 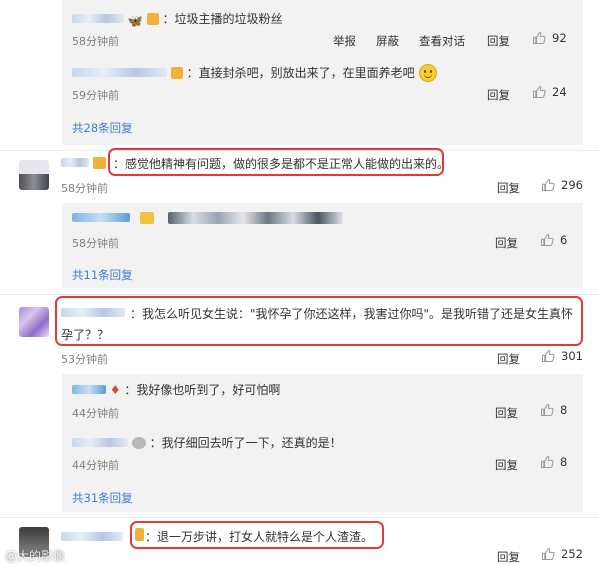 What do you see at coordinates (85, 335) in the screenshot?
I see `comment-text-line2: 孕了？？` at bounding box center [85, 335].